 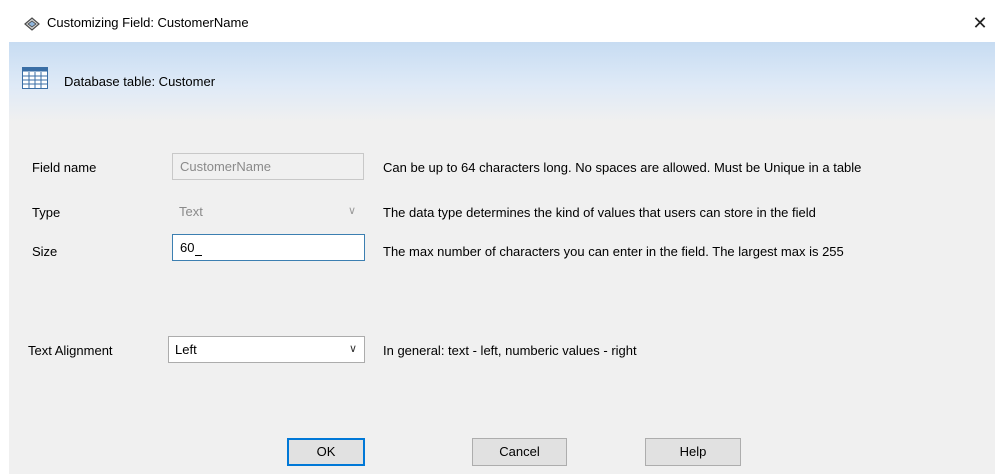 I want to click on field-name-input: CustomerName, so click(x=268, y=166).